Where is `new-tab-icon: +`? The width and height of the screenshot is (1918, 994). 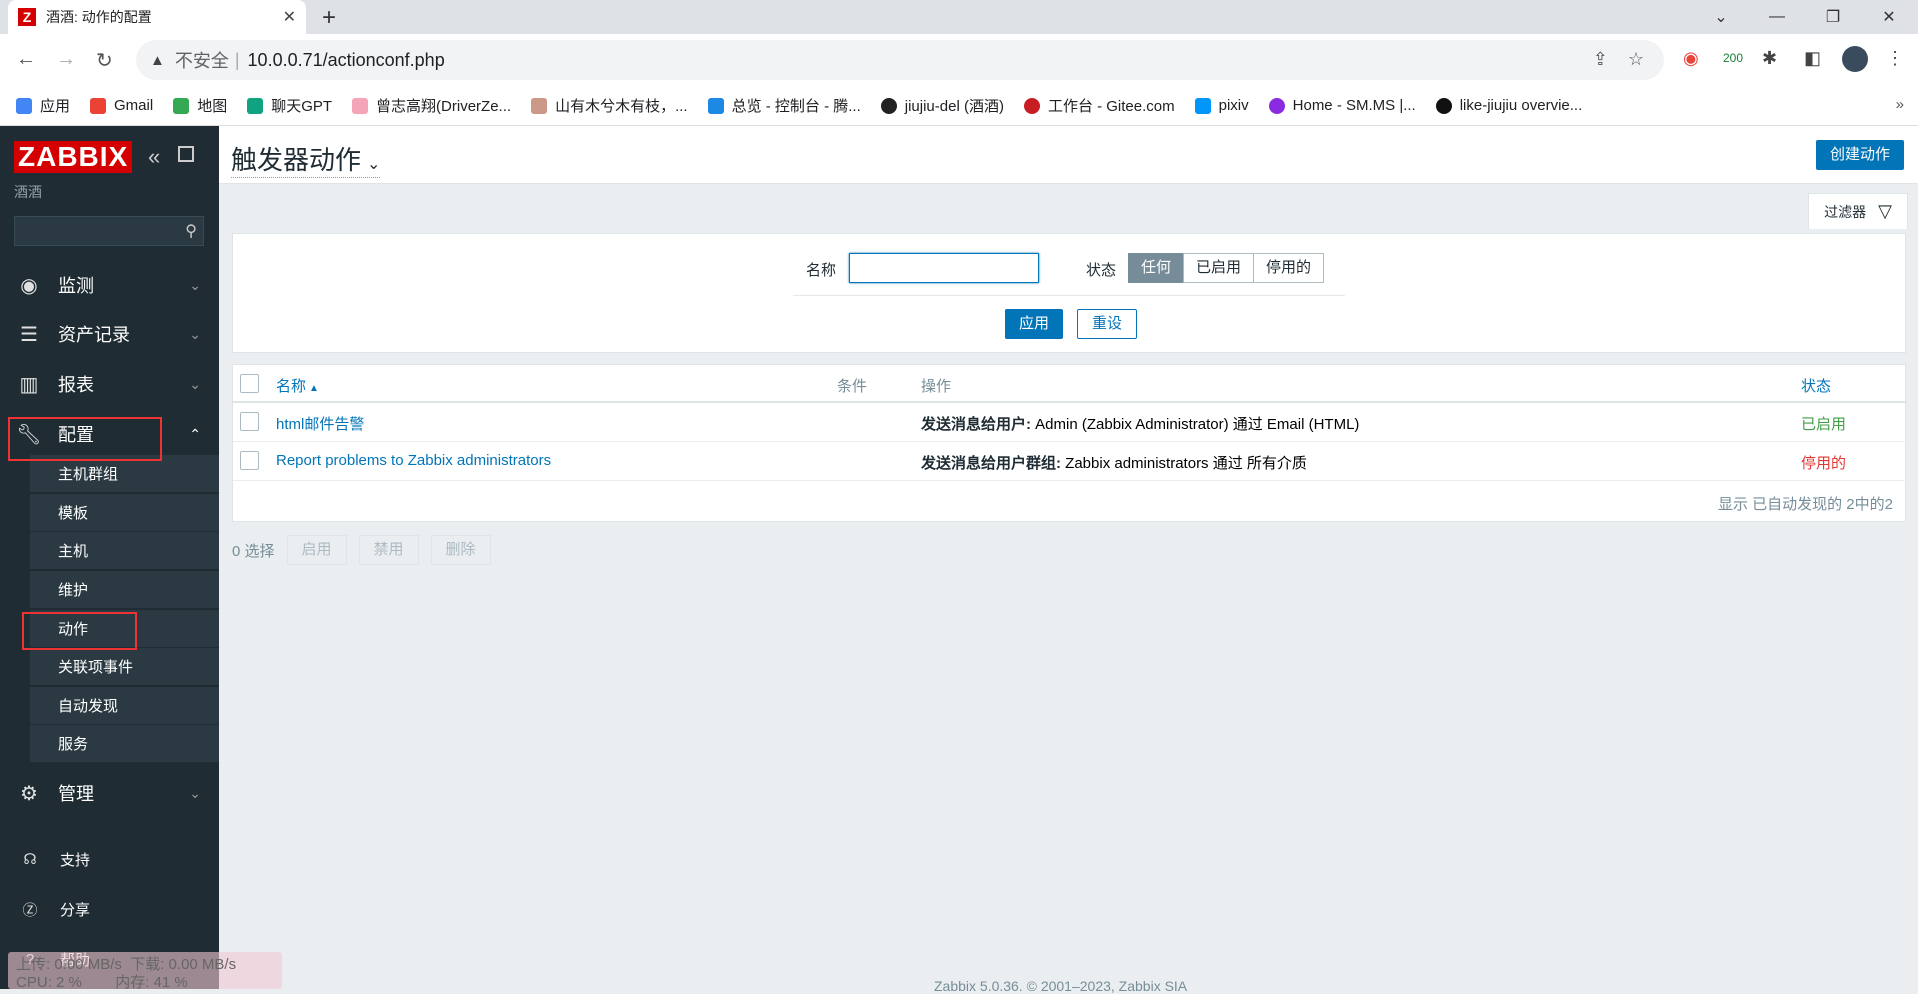
new-tab-icon: + is located at coordinates (329, 18).